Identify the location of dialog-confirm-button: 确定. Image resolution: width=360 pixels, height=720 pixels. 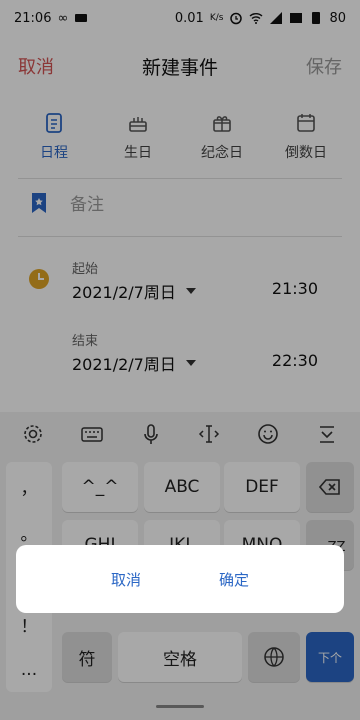
(234, 579).